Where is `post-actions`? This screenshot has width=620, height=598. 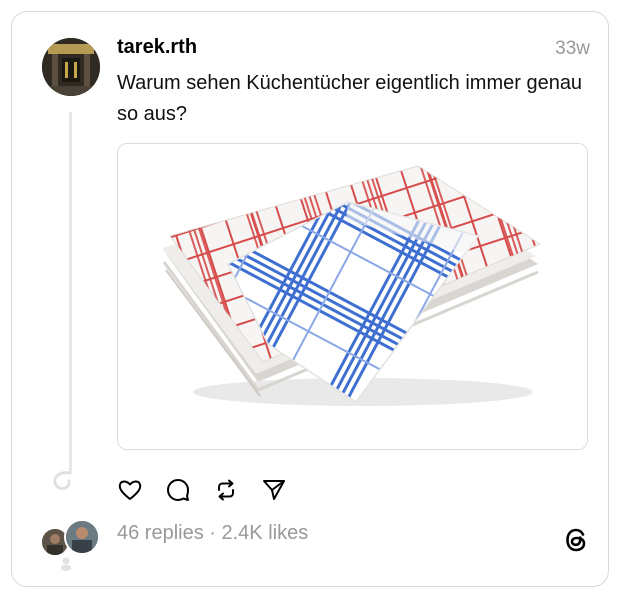 post-actions is located at coordinates (202, 490).